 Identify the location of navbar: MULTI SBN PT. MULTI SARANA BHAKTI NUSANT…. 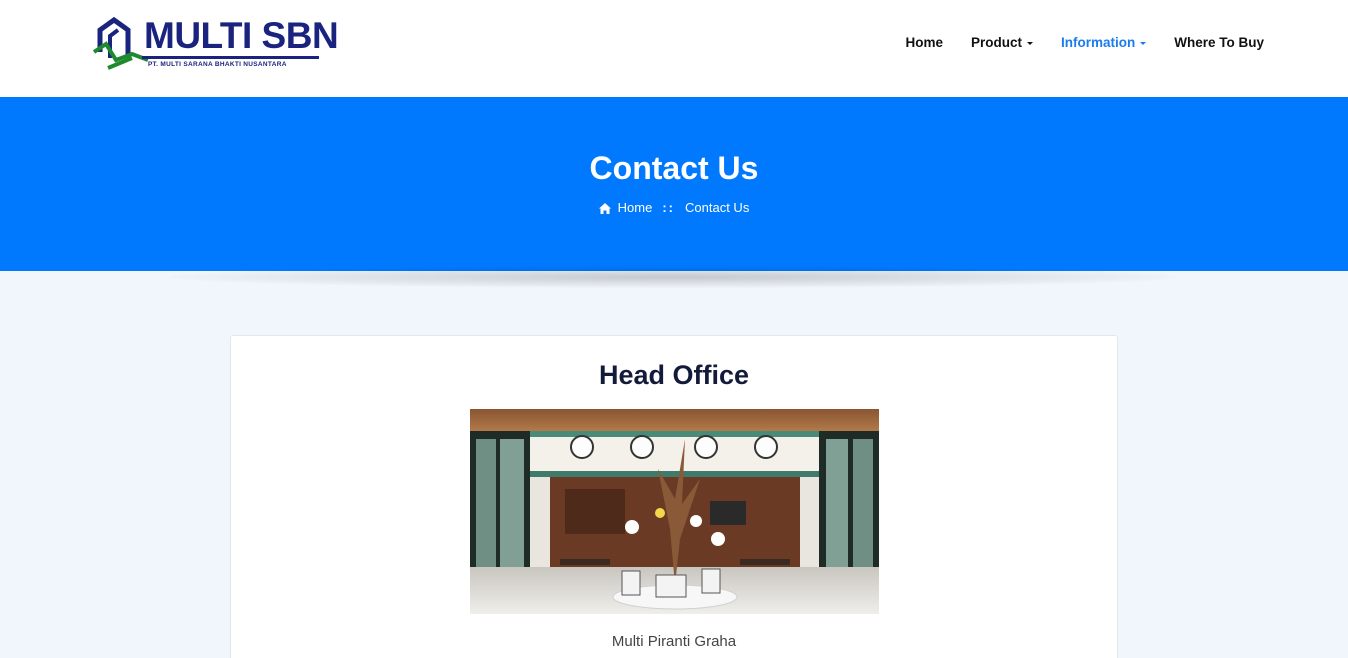
(674, 48).